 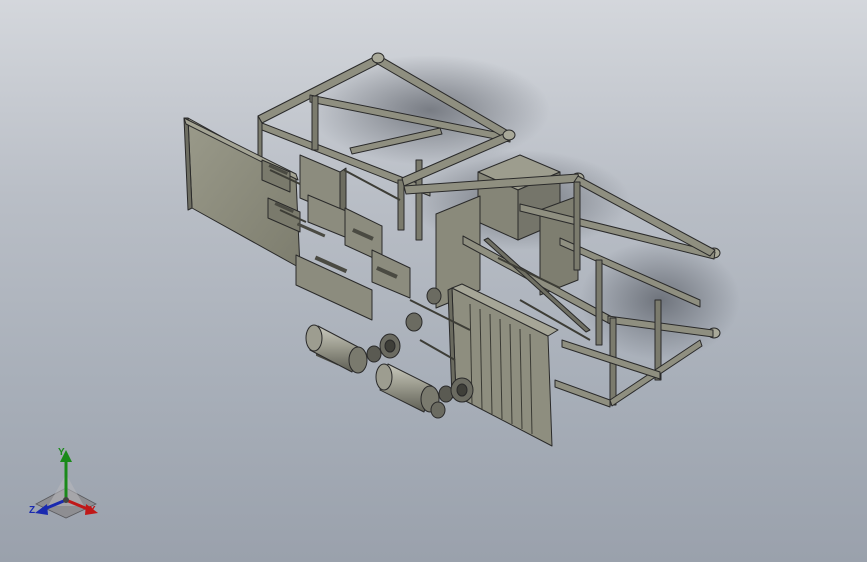 I want to click on x-axis-label: X, so click(x=92, y=510).